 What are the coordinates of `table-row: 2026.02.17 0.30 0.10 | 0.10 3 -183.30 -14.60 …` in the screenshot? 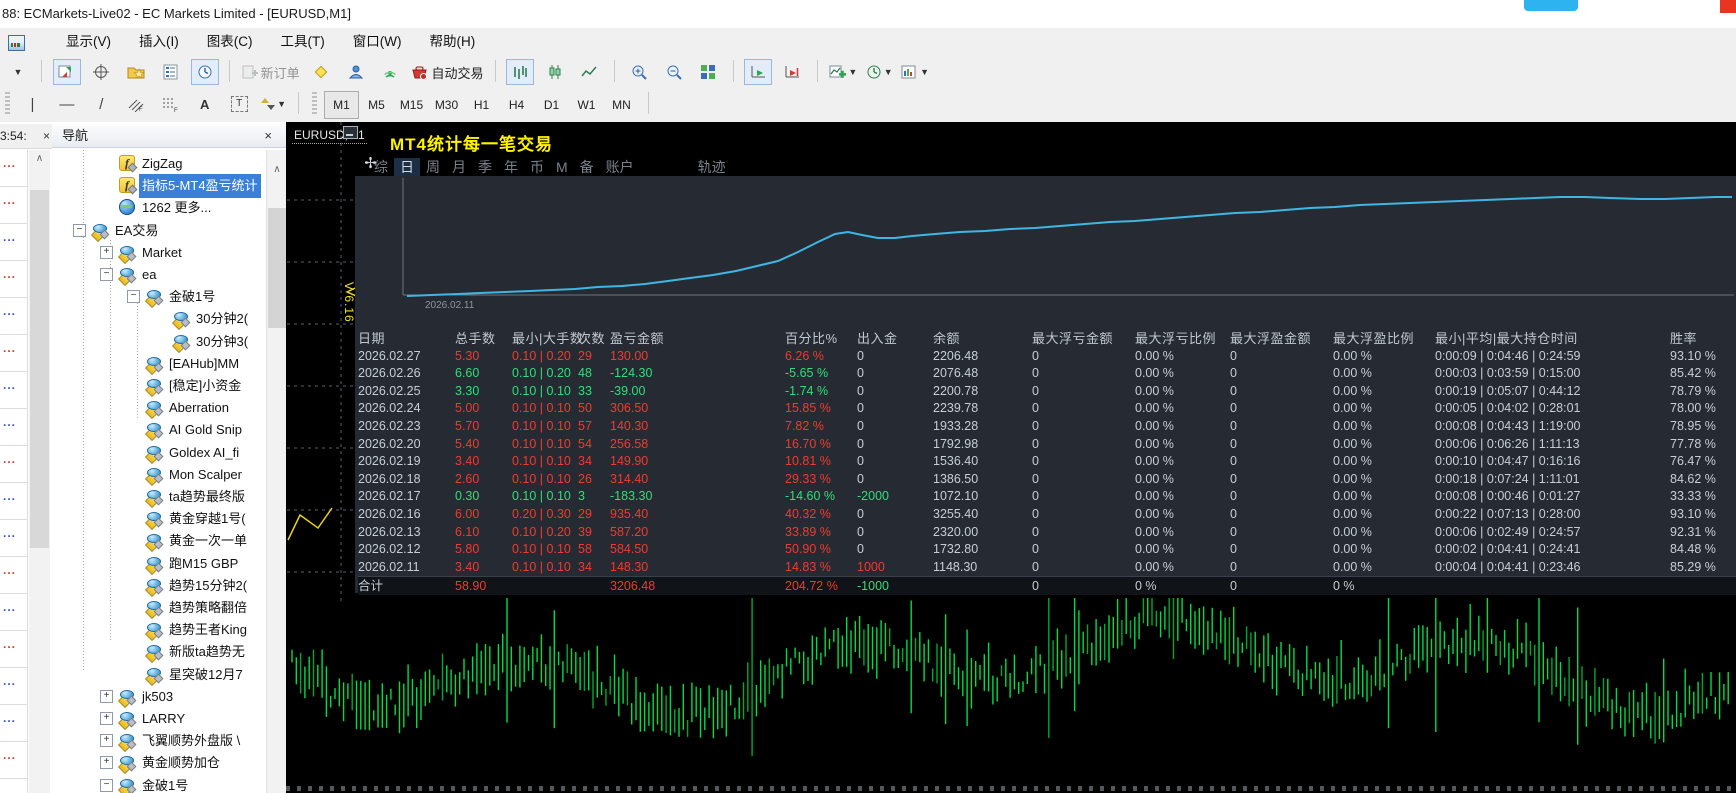 It's located at (1047, 497).